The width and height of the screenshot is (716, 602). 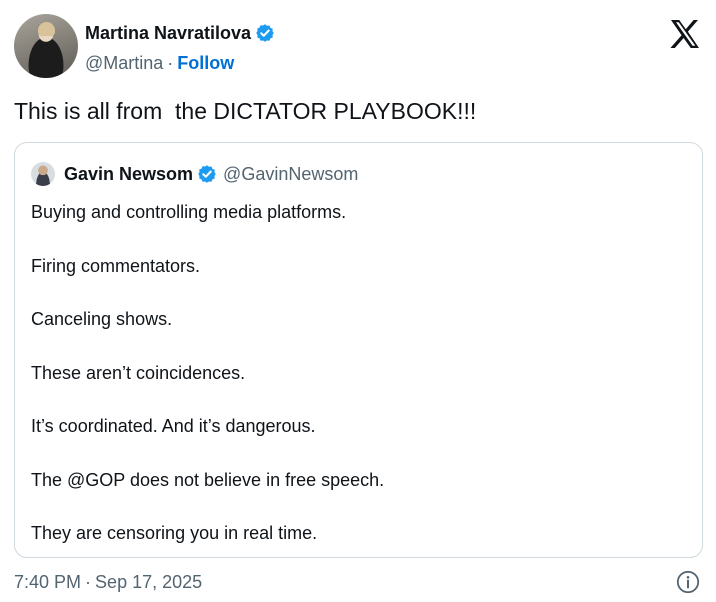 What do you see at coordinates (102, 319) in the screenshot?
I see `quoted-line: Canceling shows.` at bounding box center [102, 319].